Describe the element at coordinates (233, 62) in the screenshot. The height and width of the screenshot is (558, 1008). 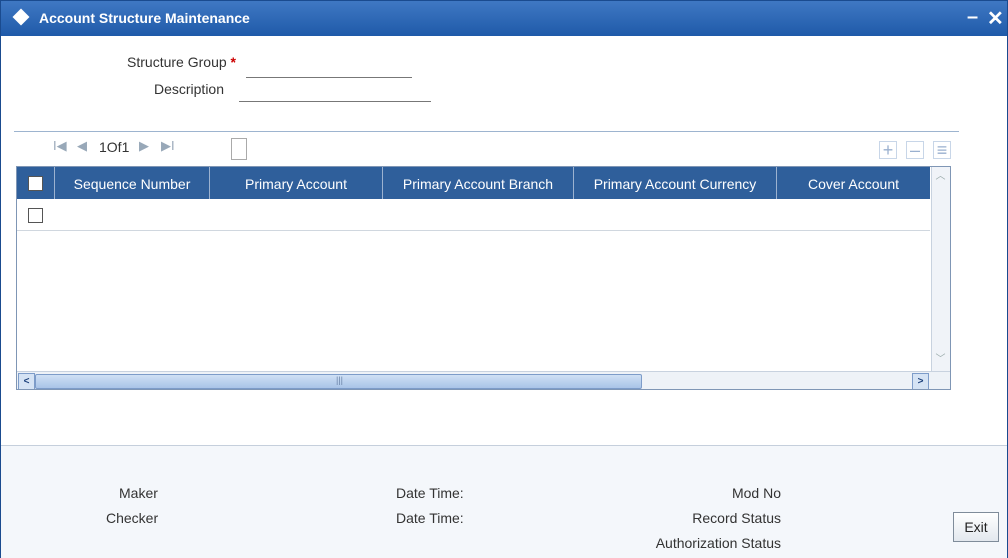
I see `required-marker: *` at that location.